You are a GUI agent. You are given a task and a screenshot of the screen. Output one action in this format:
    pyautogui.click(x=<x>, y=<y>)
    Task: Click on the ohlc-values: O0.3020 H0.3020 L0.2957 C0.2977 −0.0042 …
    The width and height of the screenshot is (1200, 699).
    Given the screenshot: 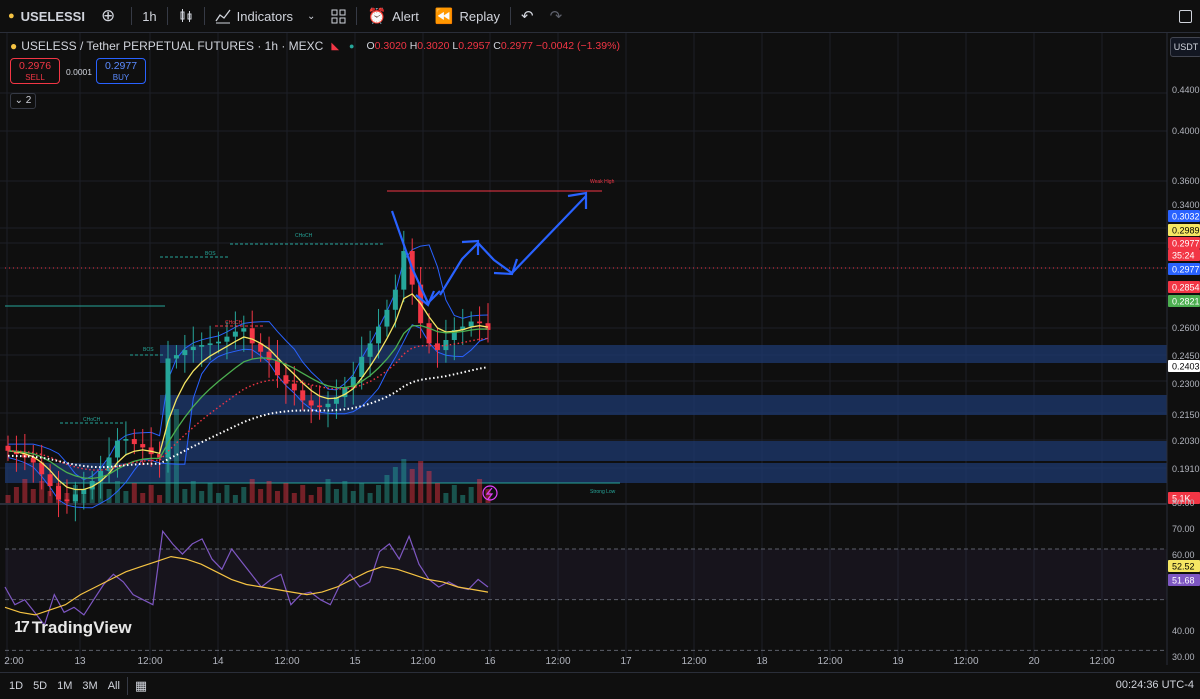 What is the action you would take?
    pyautogui.click(x=493, y=46)
    